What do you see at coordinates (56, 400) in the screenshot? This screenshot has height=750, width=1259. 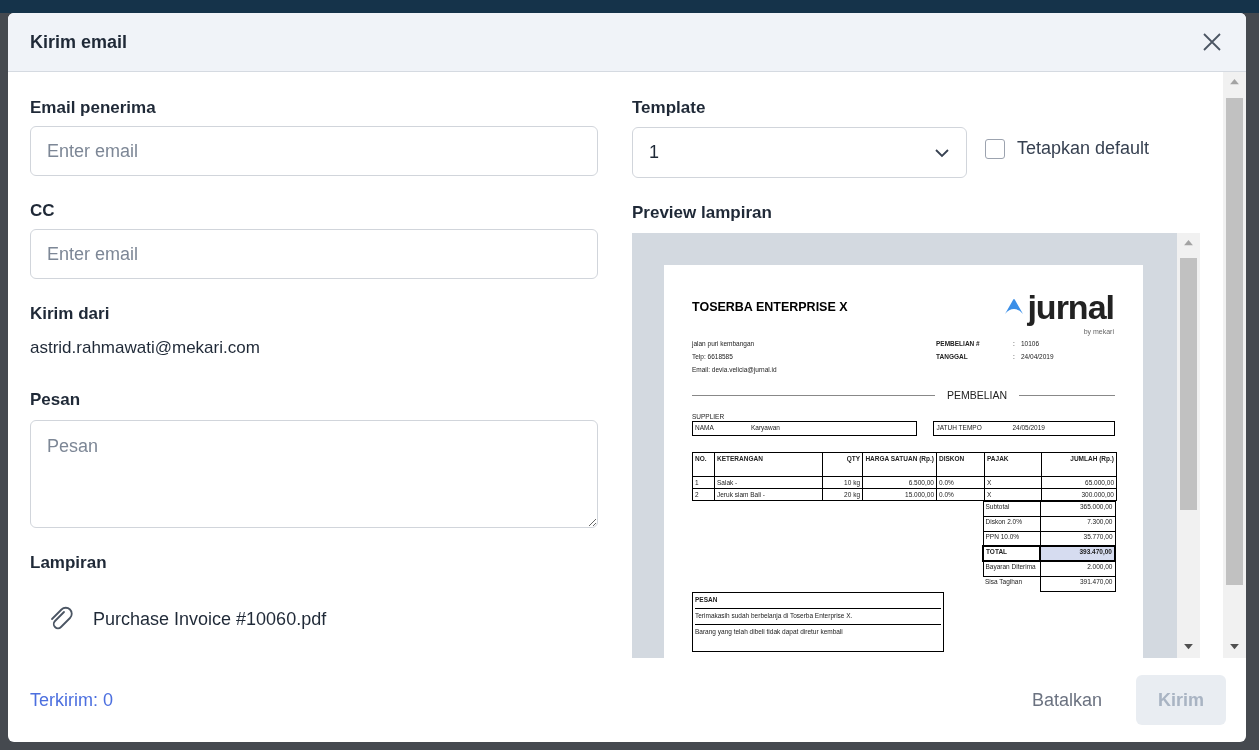 I see `field-label: Pesan` at bounding box center [56, 400].